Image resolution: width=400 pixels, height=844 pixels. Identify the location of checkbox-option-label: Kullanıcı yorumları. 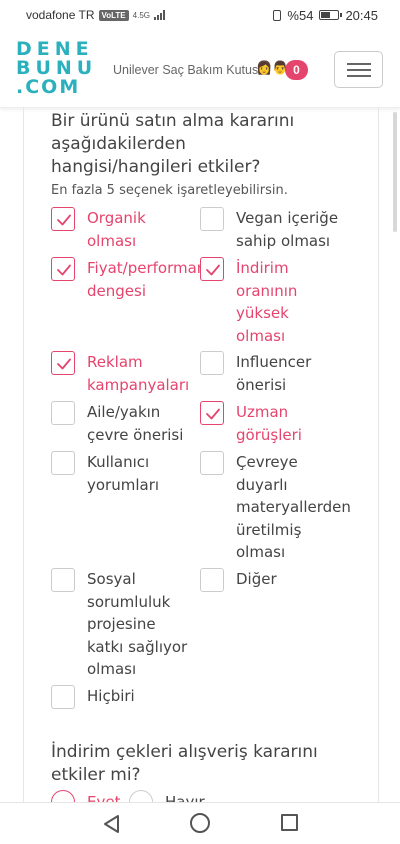
(123, 473).